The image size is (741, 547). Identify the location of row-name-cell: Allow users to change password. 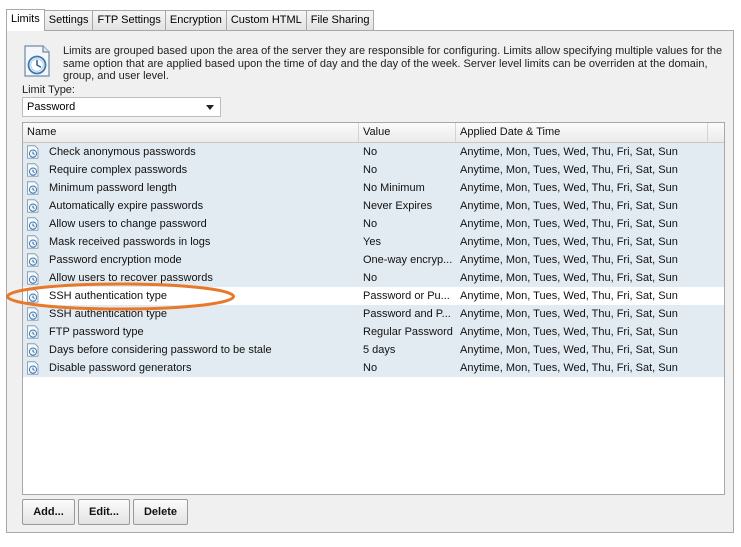
(191, 224).